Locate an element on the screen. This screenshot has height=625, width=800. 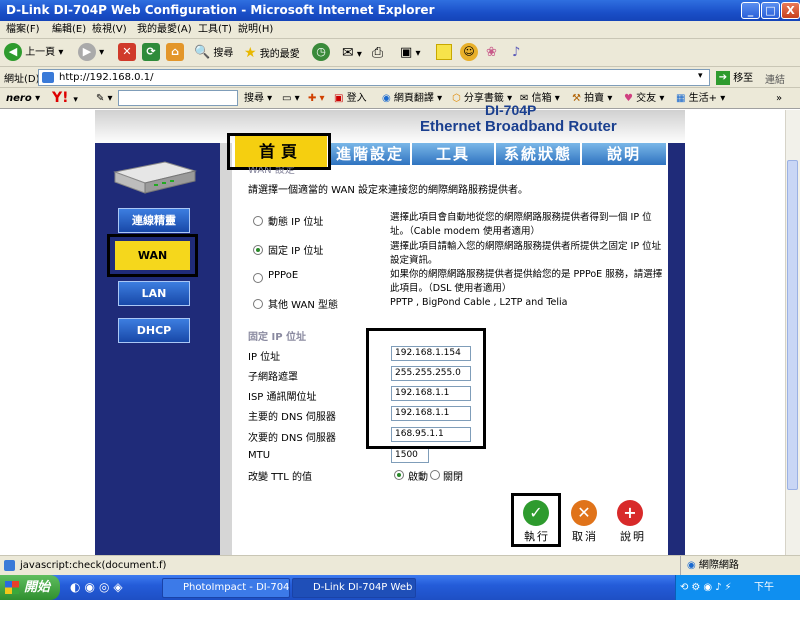
go-arrow-icon: ➔ is located at coordinates (723, 78).